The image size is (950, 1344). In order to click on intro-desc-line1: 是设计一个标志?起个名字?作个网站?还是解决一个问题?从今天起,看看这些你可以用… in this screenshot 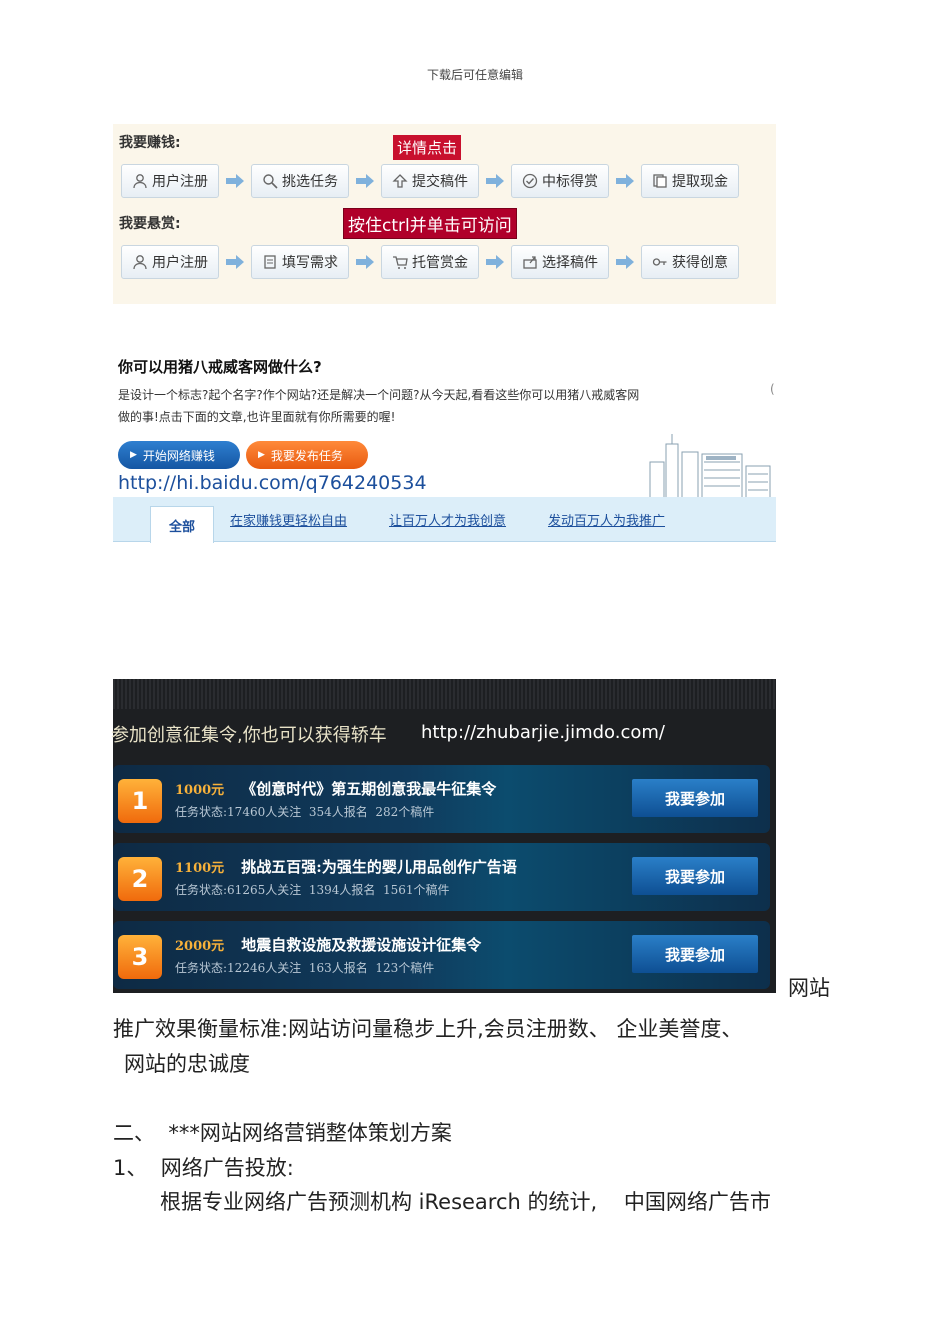, I will do `click(379, 395)`.